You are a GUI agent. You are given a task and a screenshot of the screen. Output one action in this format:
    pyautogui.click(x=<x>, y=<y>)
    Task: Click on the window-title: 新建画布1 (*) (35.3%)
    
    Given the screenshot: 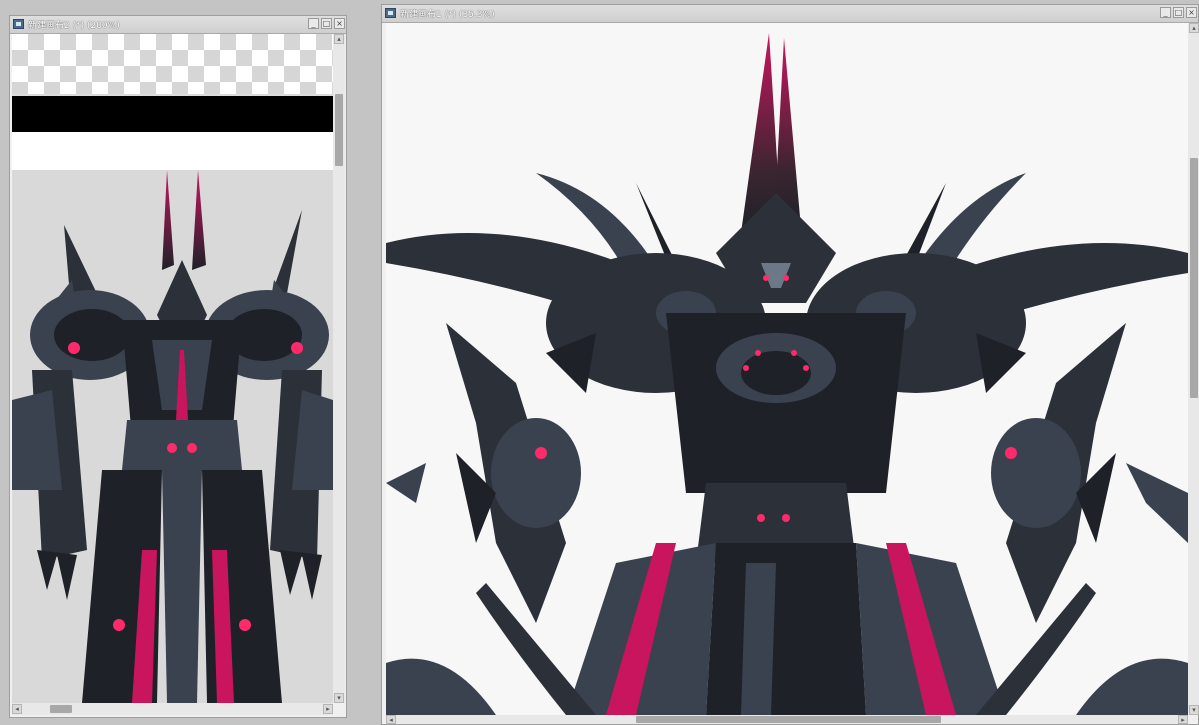 What is the action you would take?
    pyautogui.click(x=447, y=15)
    